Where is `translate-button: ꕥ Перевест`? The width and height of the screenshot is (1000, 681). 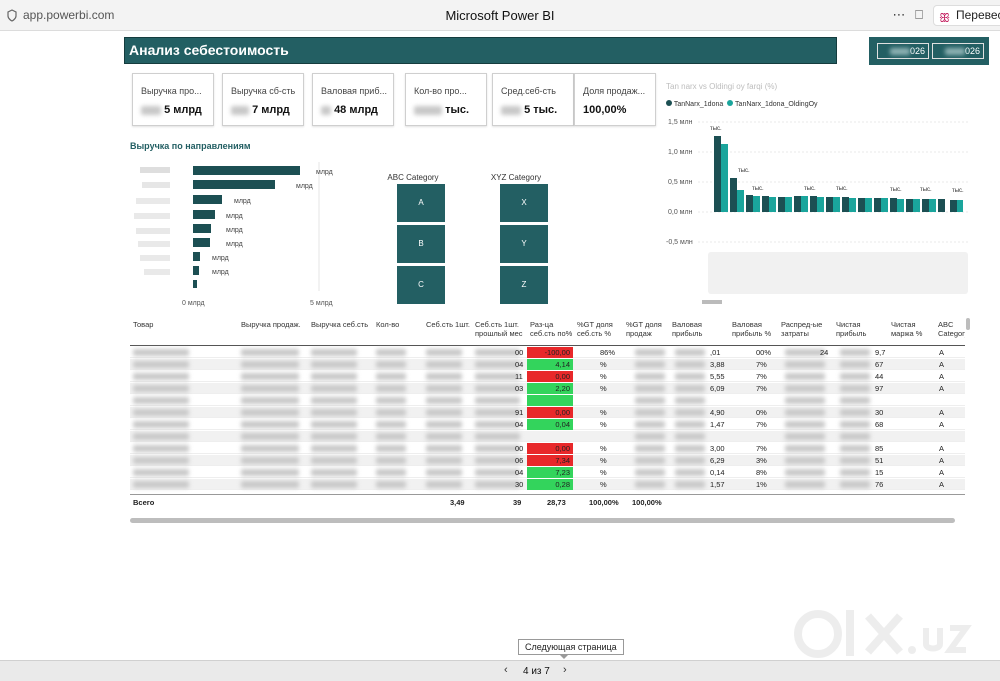 translate-button: ꕥ Перевест is located at coordinates (966, 15).